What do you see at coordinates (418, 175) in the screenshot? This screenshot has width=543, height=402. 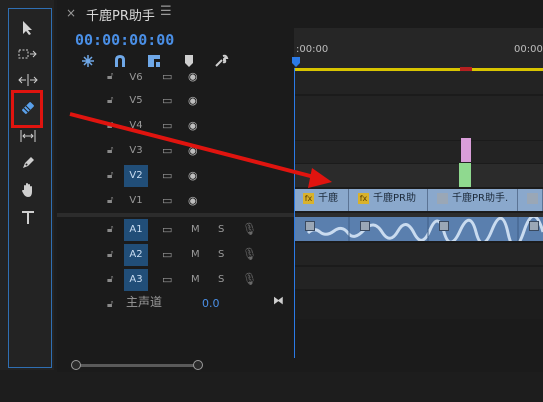 I see `v2-lane` at bounding box center [418, 175].